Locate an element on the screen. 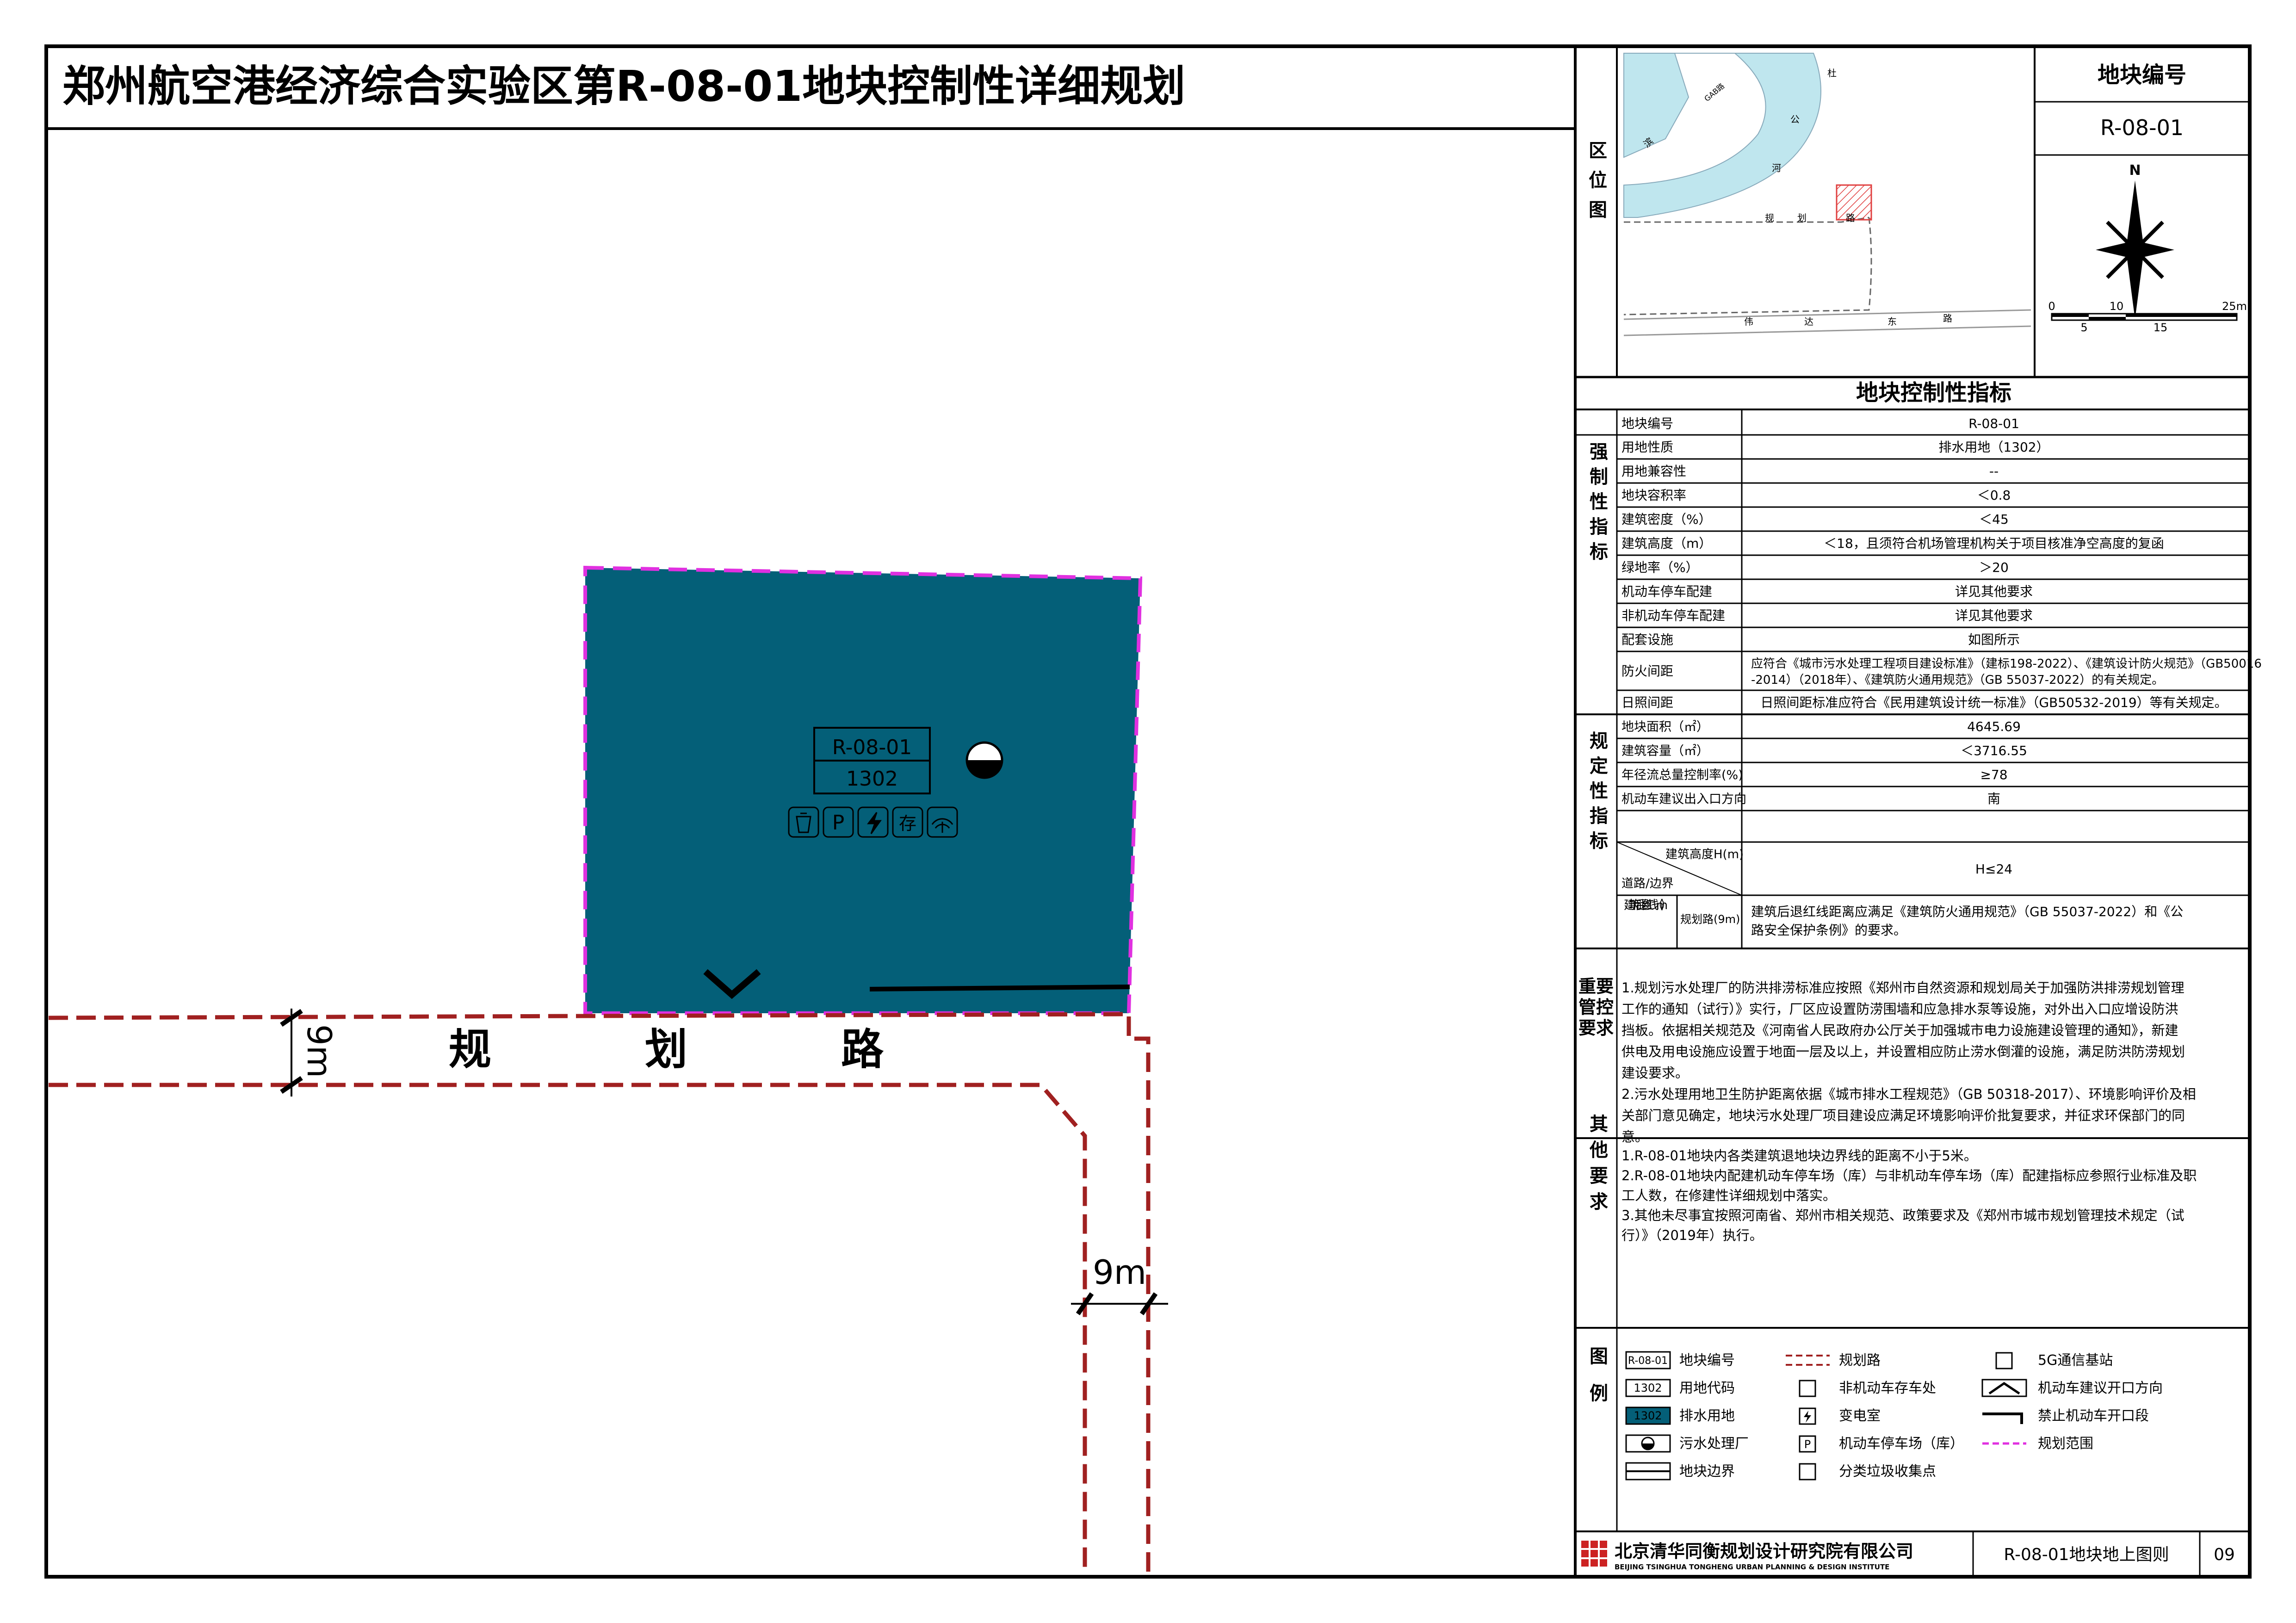 This screenshot has height=1623, width=2296. important-label-2: 管控 is located at coordinates (1596, 1007).